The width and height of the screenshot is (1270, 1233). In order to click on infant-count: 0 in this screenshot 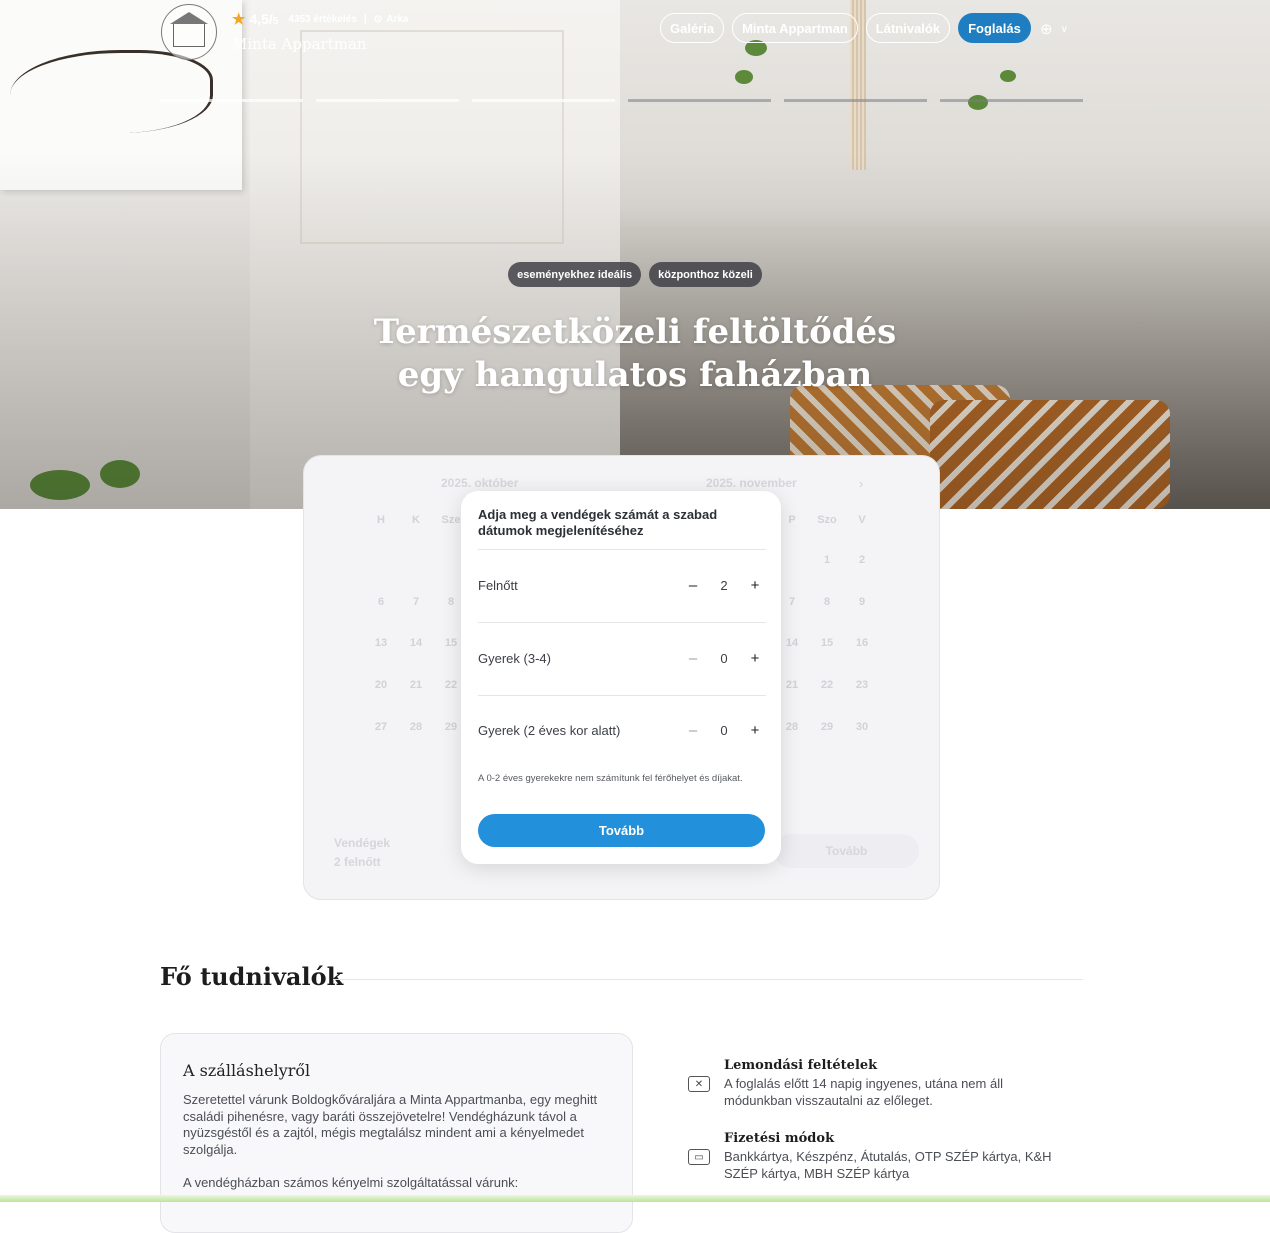, I will do `click(724, 730)`.